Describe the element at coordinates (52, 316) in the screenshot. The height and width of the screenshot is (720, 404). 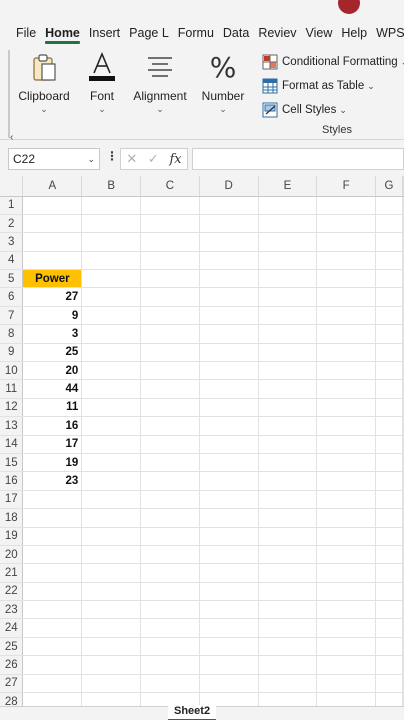
I see `power-value-cell: 9` at that location.